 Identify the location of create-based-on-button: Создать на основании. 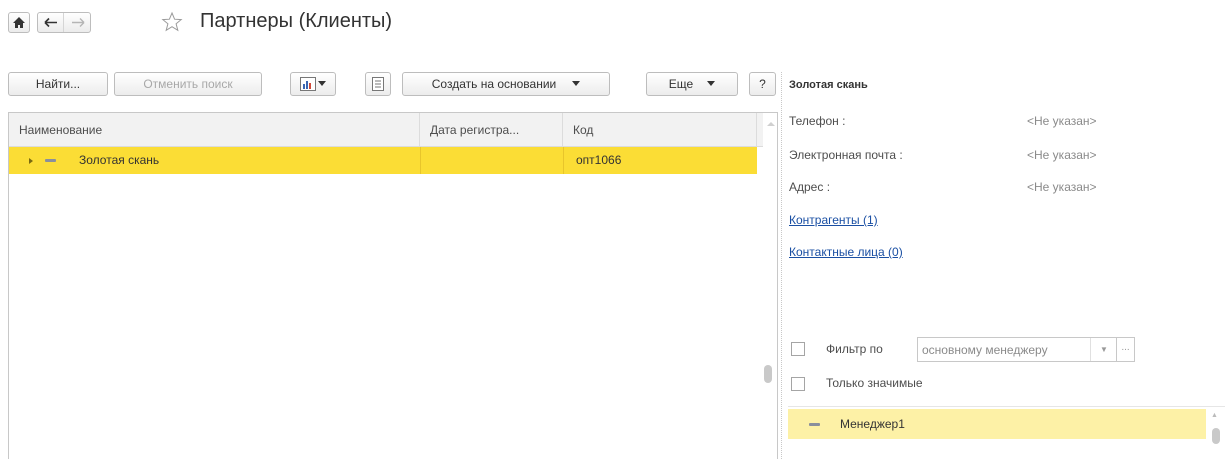
(506, 84).